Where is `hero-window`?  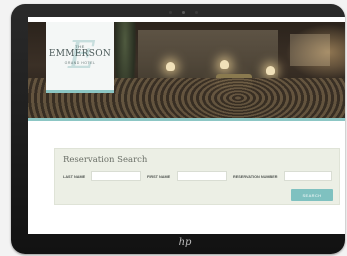 hero-window is located at coordinates (310, 50).